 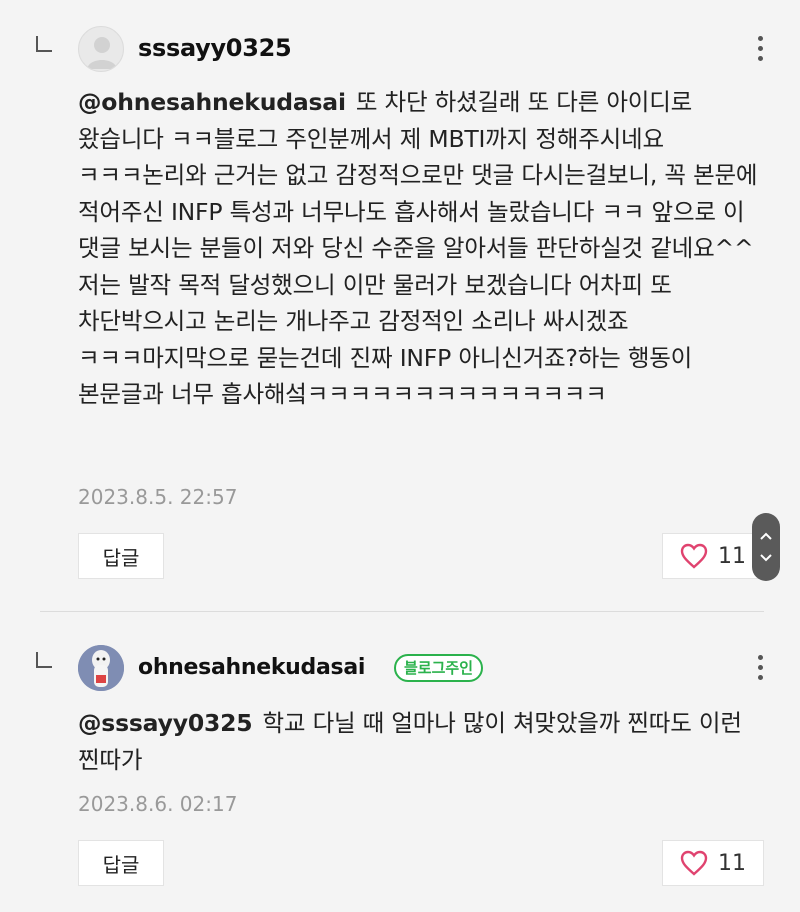 I want to click on blog-owner-badge: 블로그주인, so click(x=439, y=668).